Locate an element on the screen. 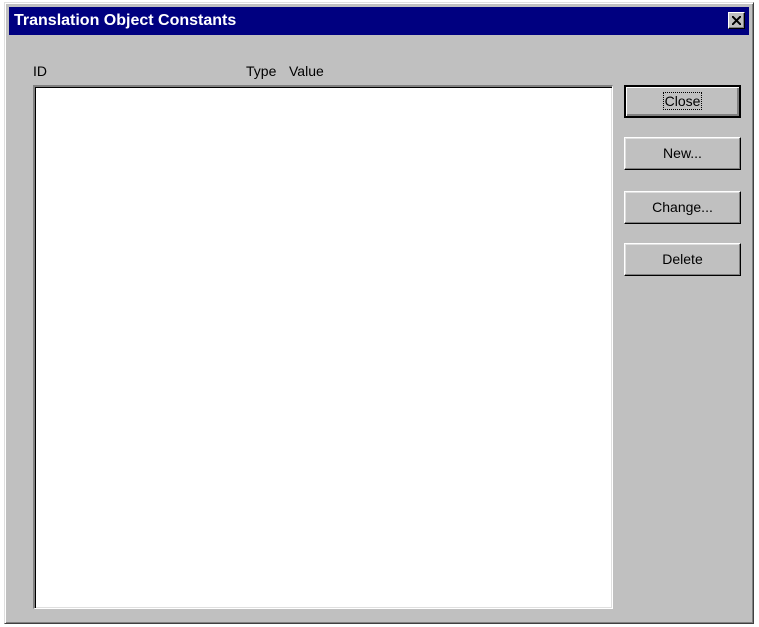  close-icon is located at coordinates (736, 20).